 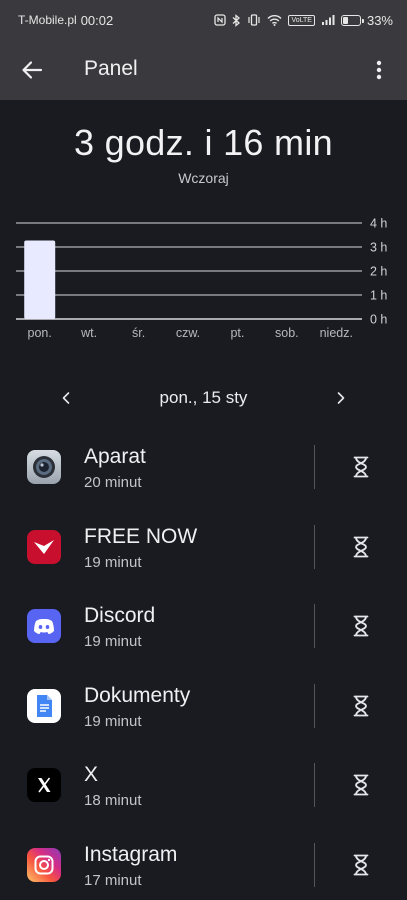 I want to click on list-item: Instagram 17 minut, so click(x=203, y=862).